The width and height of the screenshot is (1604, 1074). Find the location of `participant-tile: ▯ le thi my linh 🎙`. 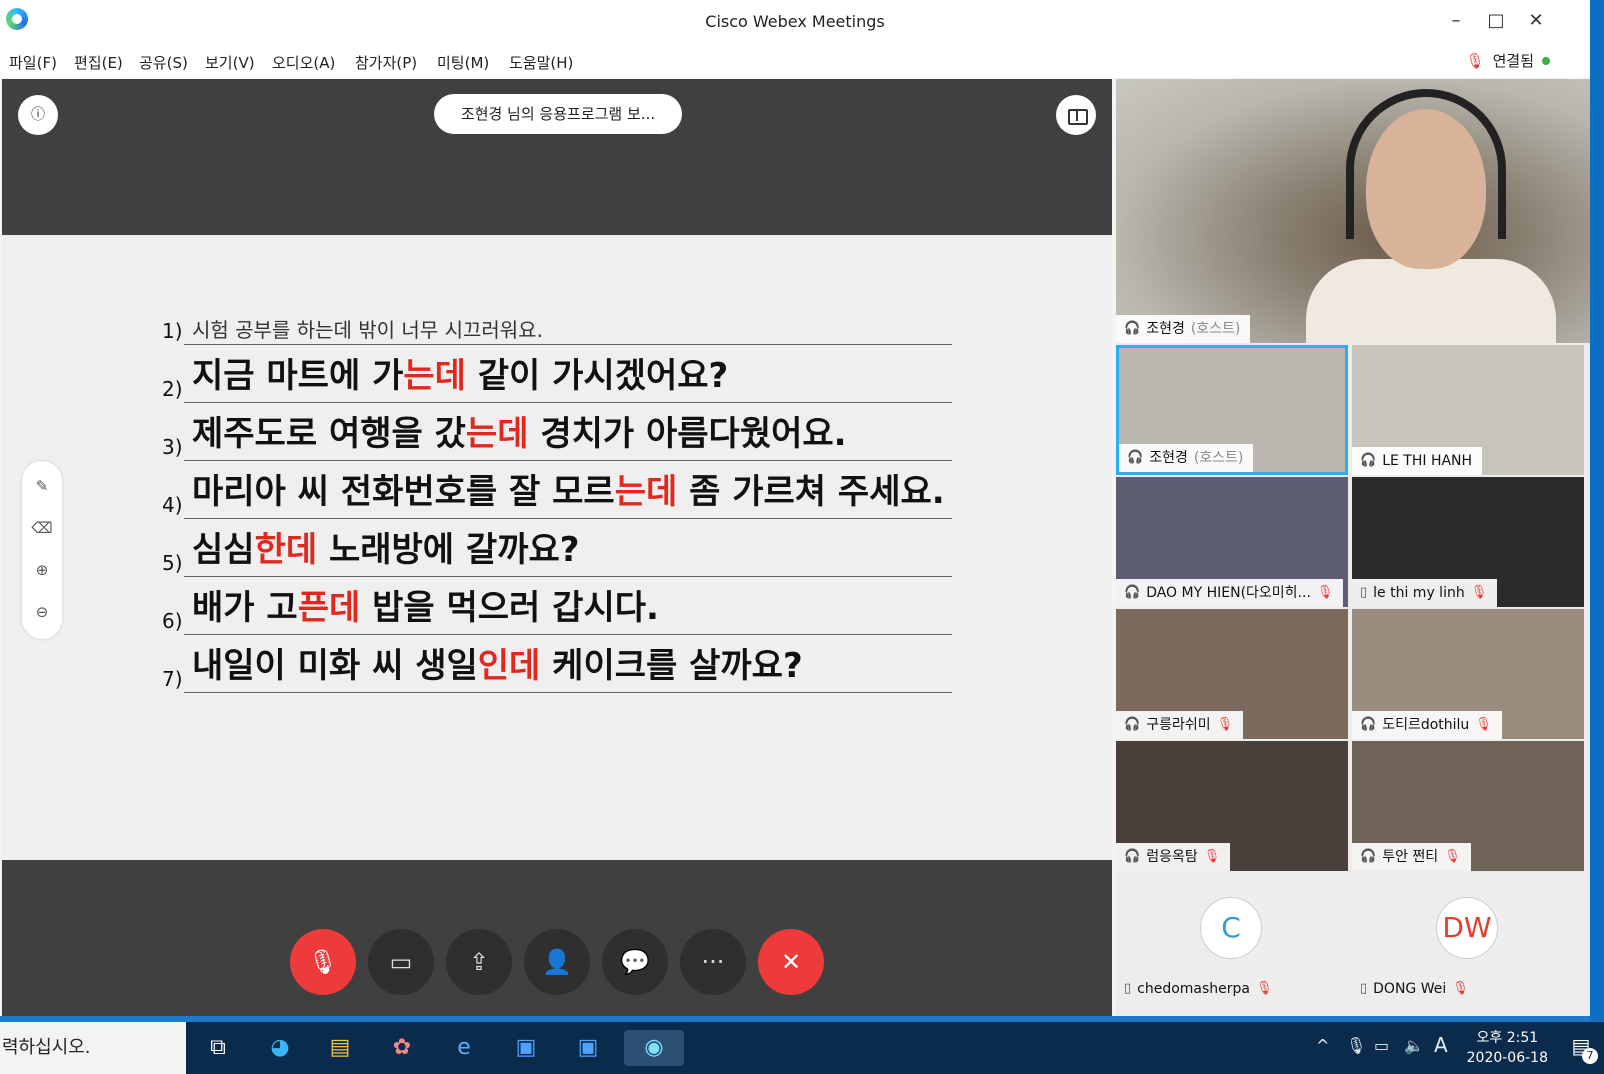

participant-tile: ▯ le thi my linh 🎙 is located at coordinates (1468, 542).